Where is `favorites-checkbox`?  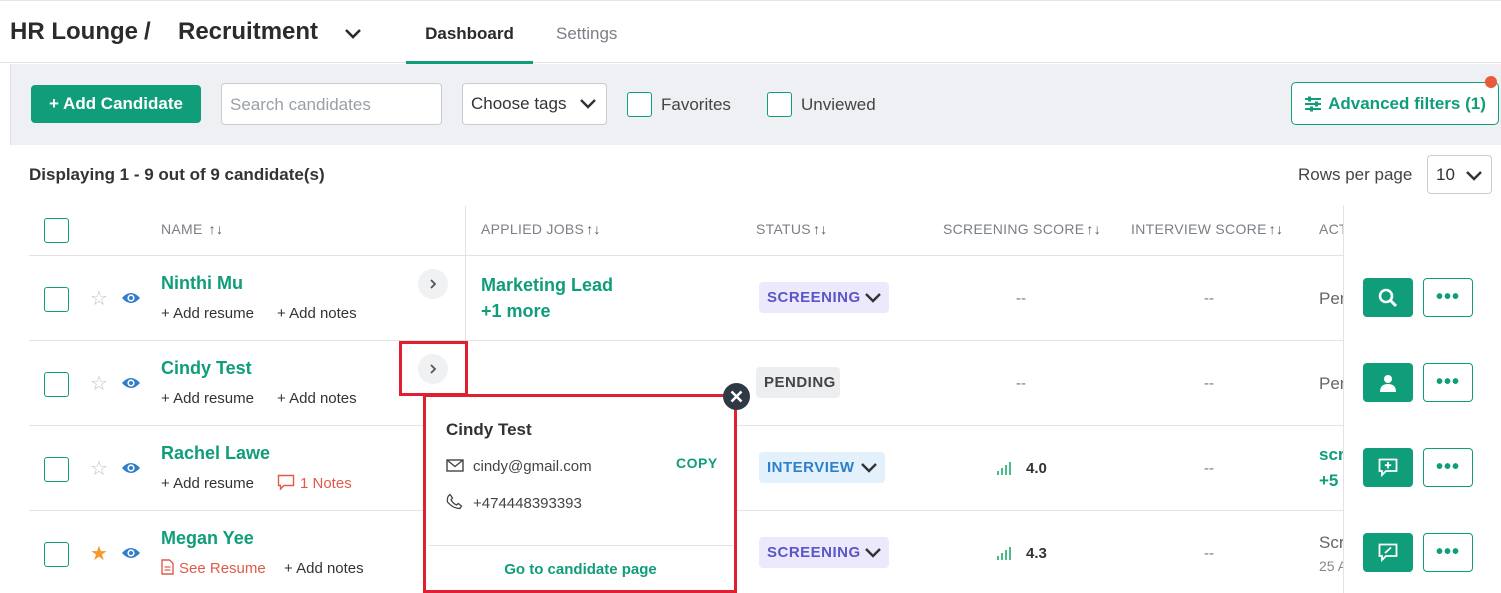
favorites-checkbox is located at coordinates (639, 104).